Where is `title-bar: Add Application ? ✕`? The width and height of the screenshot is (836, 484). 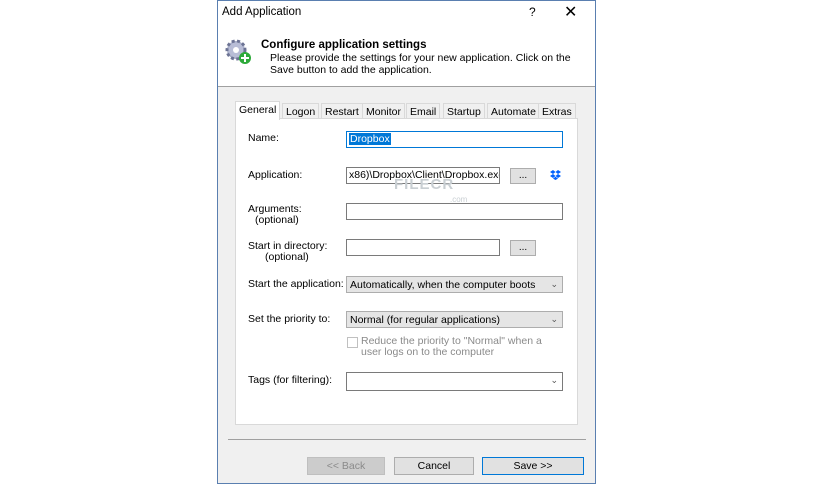
title-bar: Add Application ? ✕ is located at coordinates (406, 13).